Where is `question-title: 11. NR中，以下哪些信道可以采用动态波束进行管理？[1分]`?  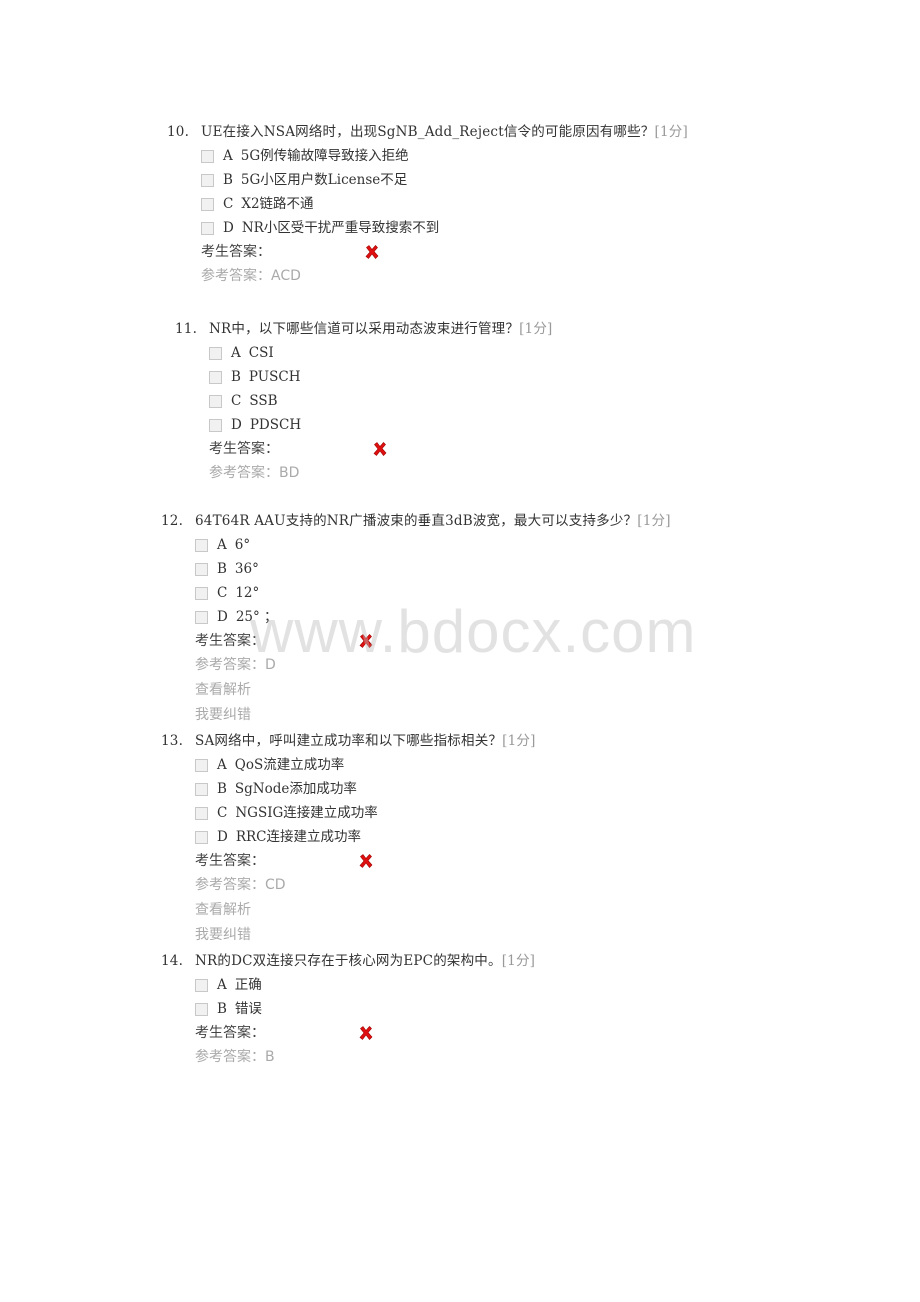
question-title: 11. NR中，以下哪些信道可以采用动态波束进行管理？[1分] is located at coordinates (364, 329).